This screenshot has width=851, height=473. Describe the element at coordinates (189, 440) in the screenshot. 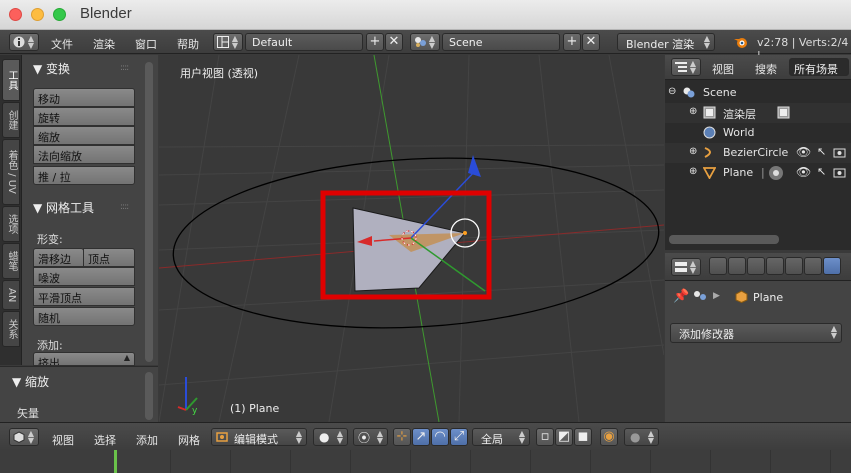

I see `view3d-menu-mesh: 网格` at that location.